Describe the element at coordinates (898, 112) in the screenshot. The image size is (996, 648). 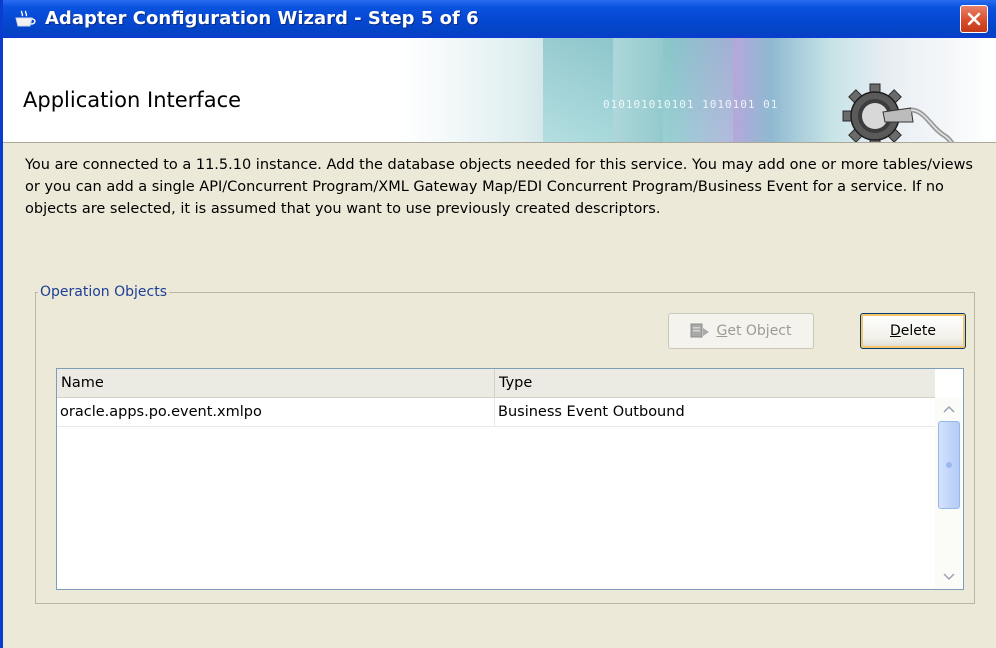
I see `gear-plug-icon` at that location.